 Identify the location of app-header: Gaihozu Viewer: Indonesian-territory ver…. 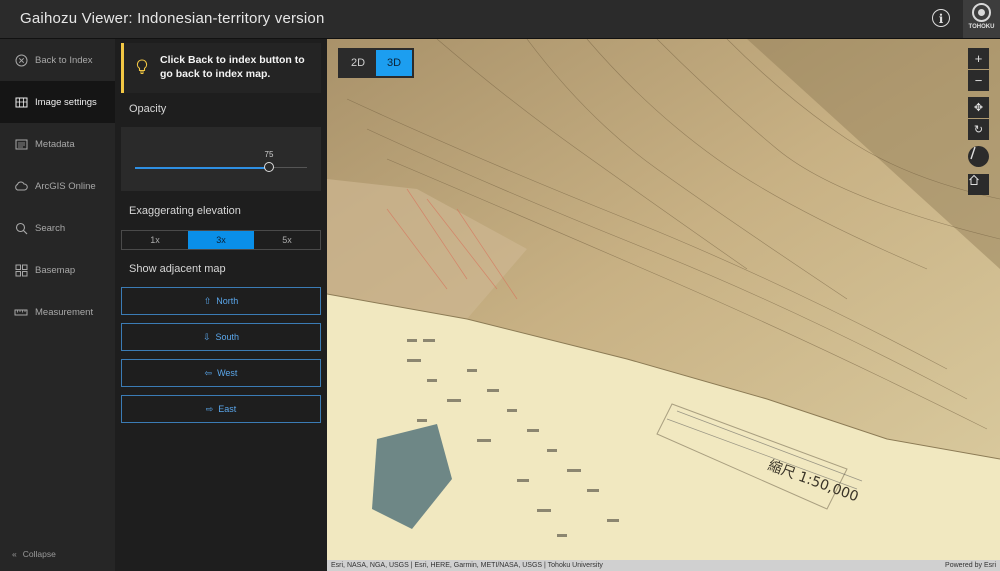
(500, 19).